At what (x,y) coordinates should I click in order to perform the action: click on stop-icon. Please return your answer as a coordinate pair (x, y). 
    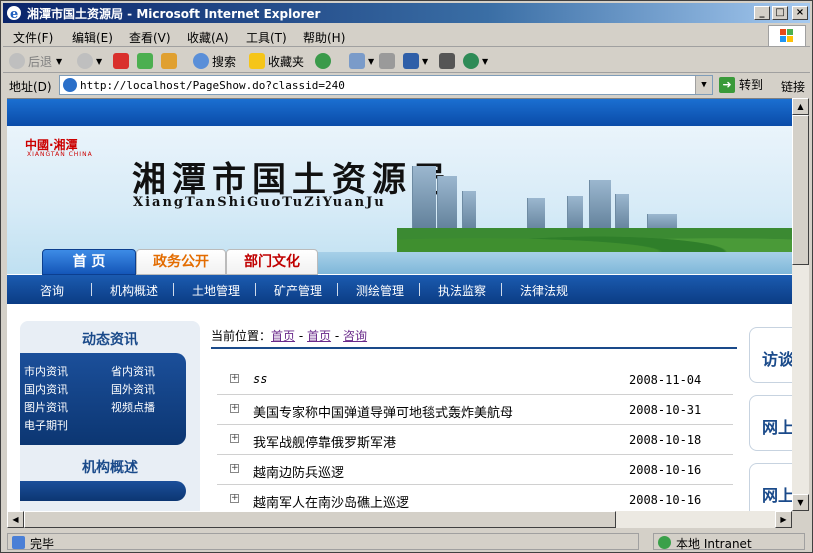
    Looking at the image, I should click on (121, 61).